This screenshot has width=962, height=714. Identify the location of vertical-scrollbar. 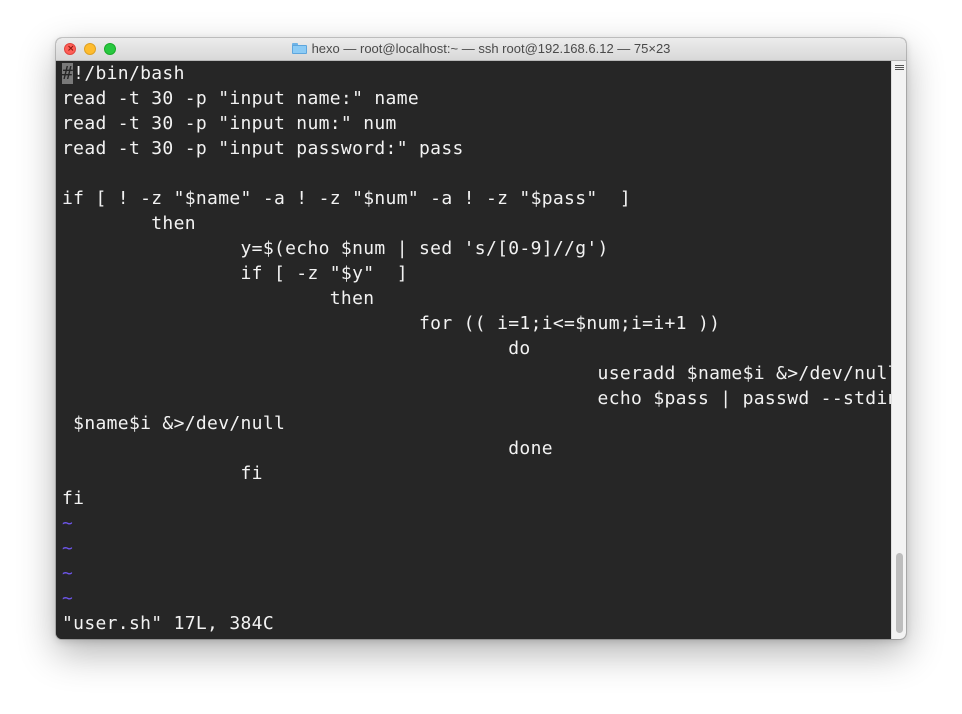
(898, 350).